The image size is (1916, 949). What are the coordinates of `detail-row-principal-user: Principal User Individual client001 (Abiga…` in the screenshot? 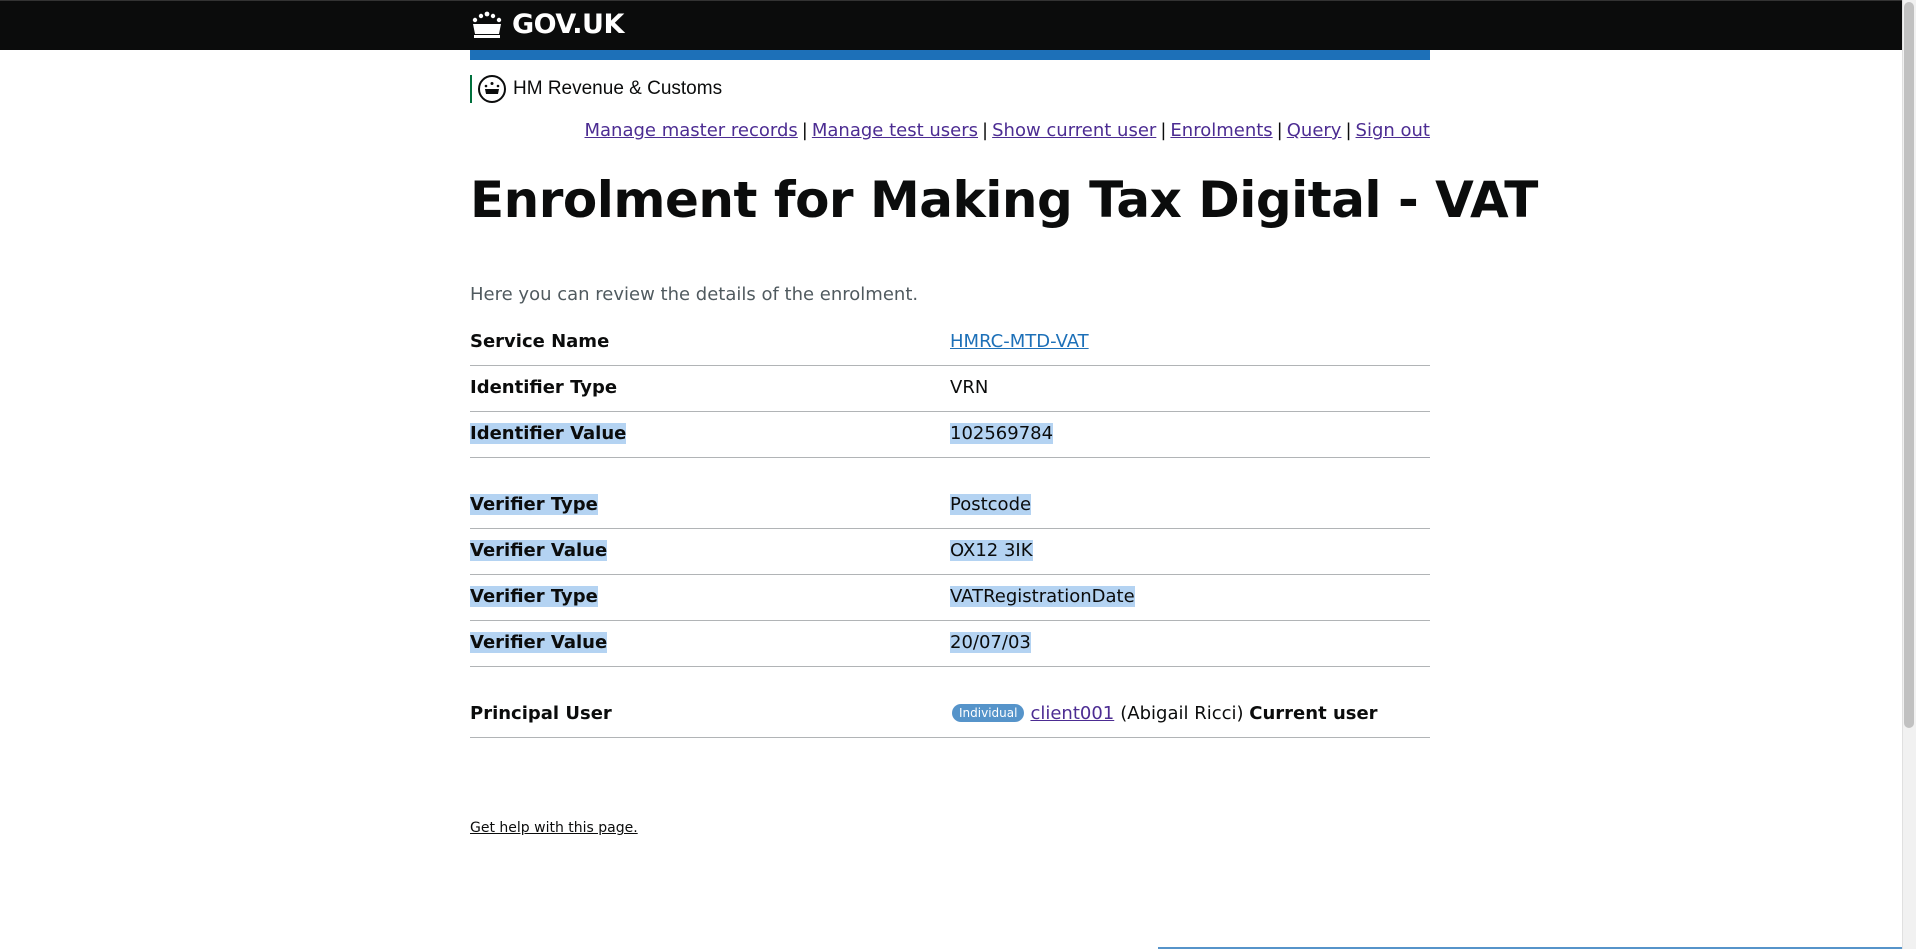 It's located at (950, 715).